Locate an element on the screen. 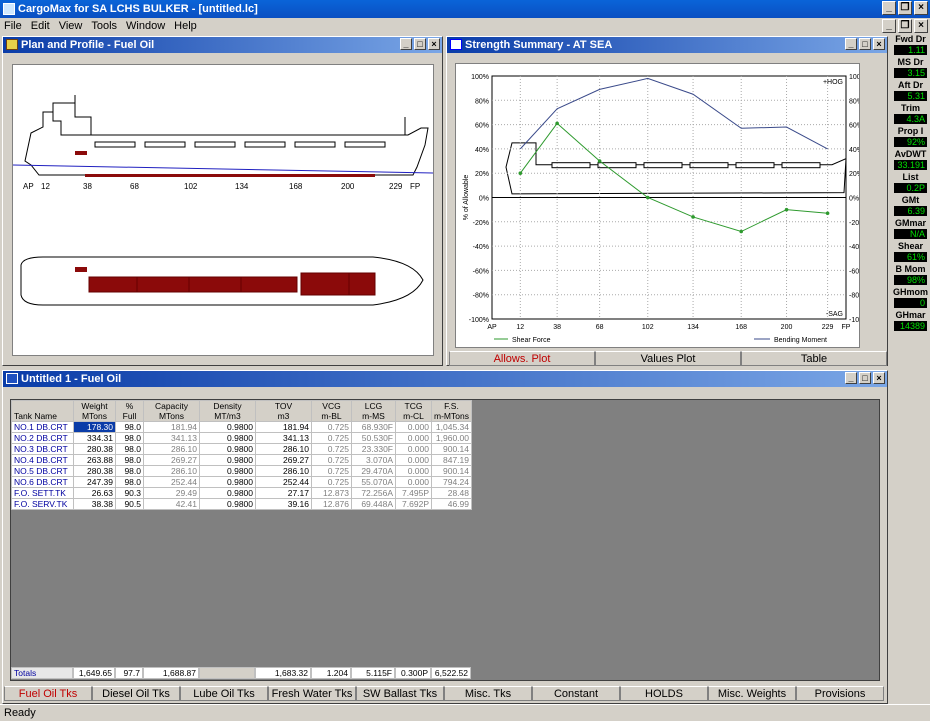 The image size is (930, 721). tab-sw-ballast-tks: SW Ballast Tks is located at coordinates (400, 693).